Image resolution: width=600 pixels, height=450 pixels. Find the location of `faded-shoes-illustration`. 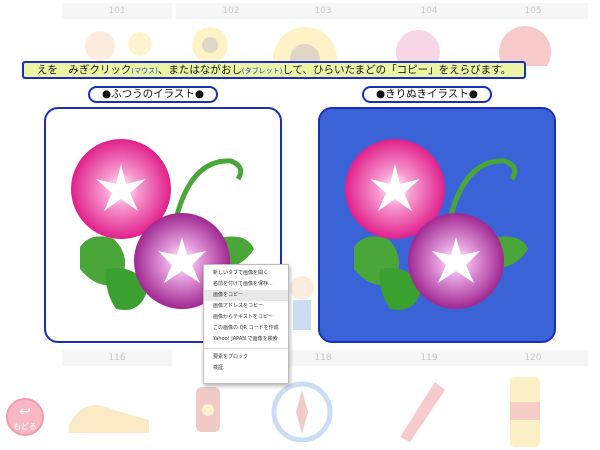

faded-shoes-illustration is located at coordinates (109, 412).